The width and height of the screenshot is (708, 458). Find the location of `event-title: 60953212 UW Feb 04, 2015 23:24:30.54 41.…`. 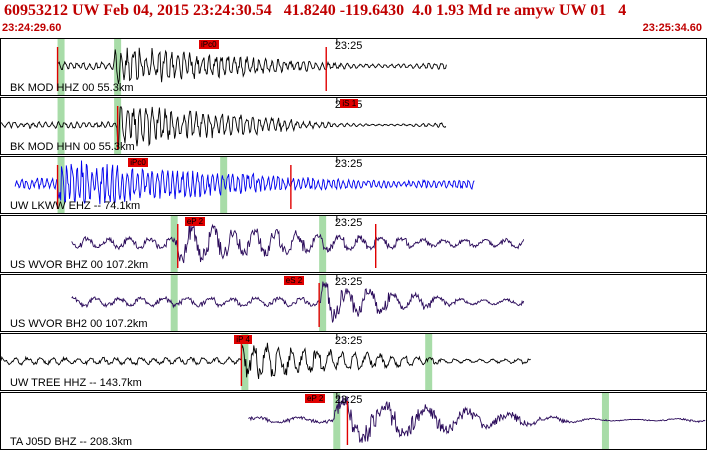

event-title: 60953212 UW Feb 04, 2015 23:24:30.54 41.… is located at coordinates (315, 10).